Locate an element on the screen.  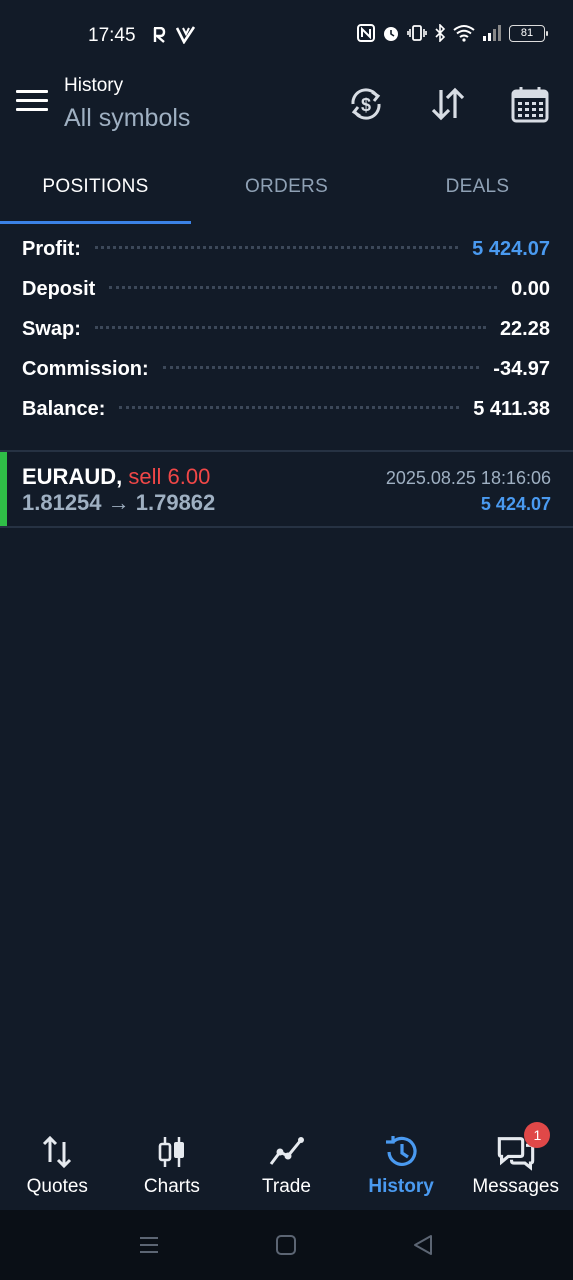
summary-value: 22.28 is located at coordinates (524, 329).